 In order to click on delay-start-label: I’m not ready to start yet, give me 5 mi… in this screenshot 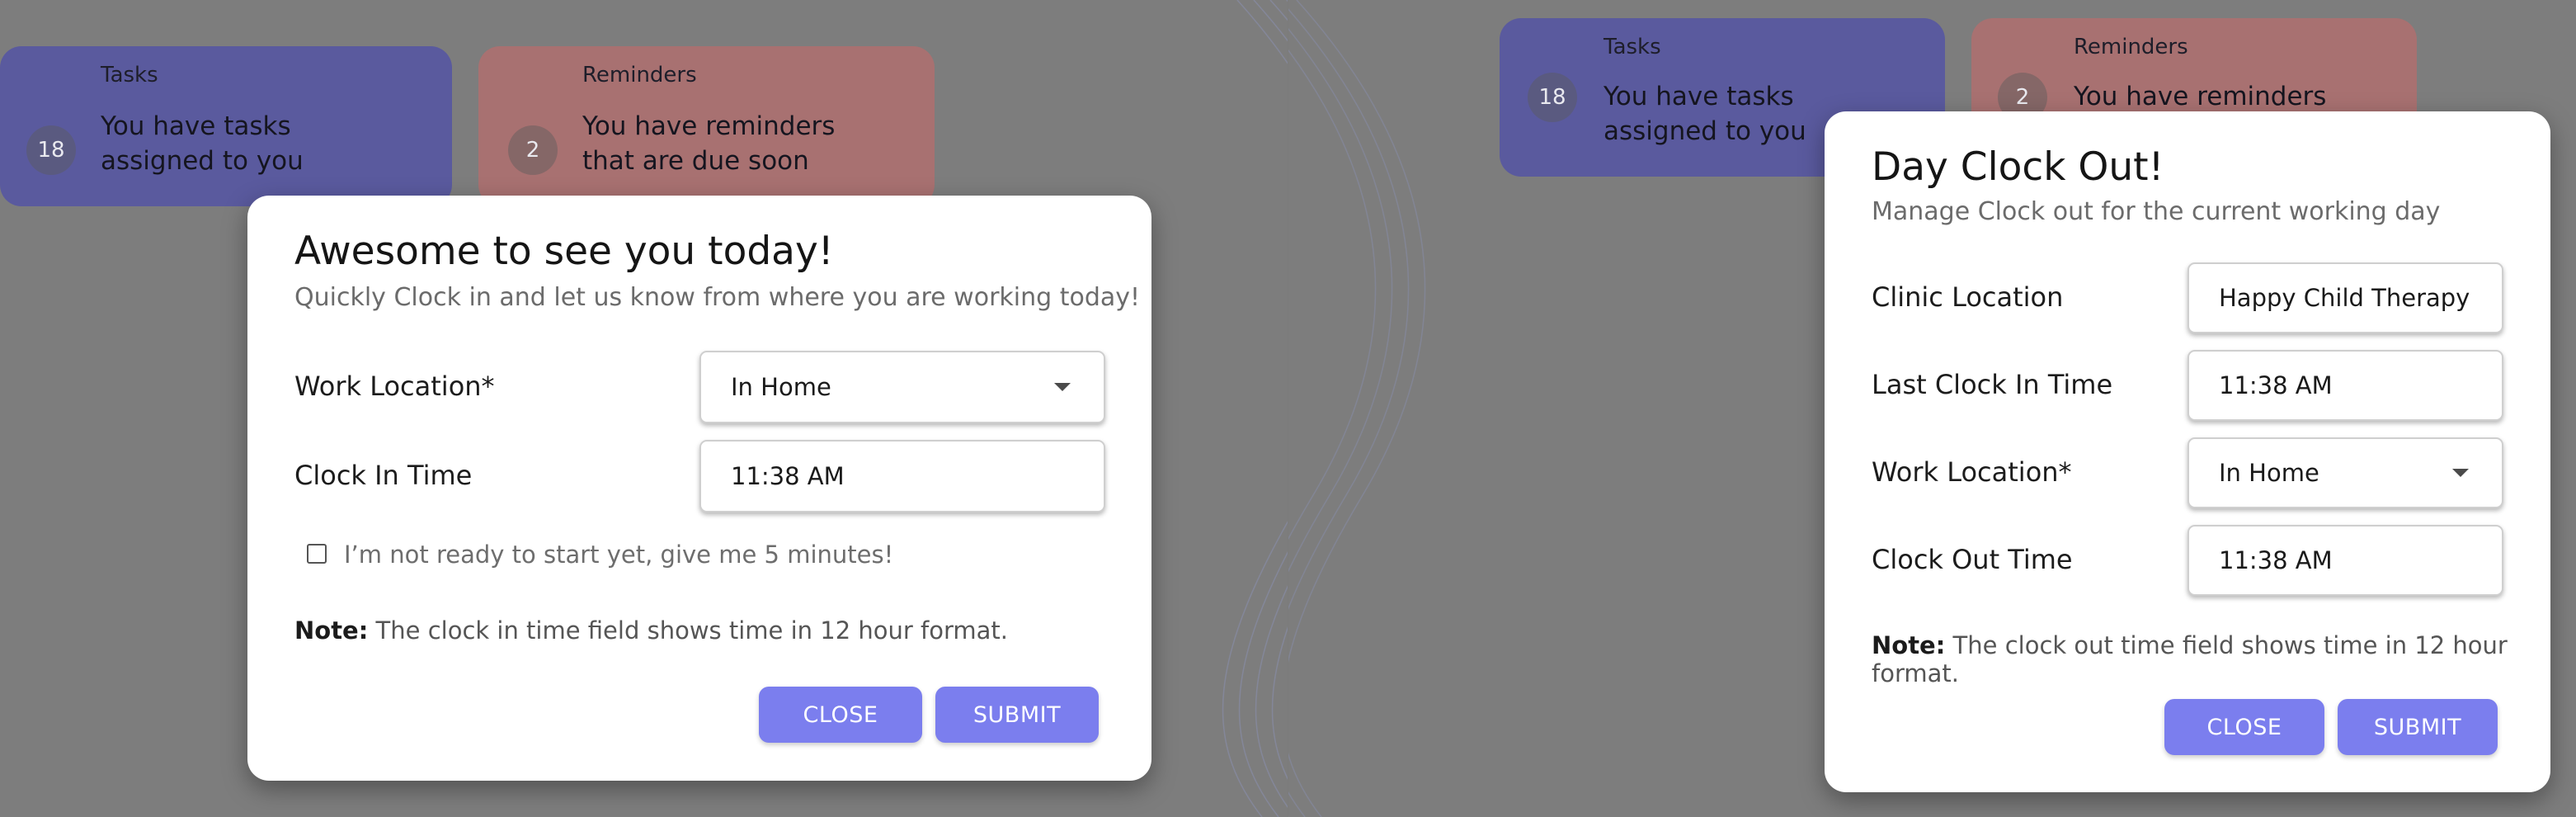, I will do `click(619, 555)`.